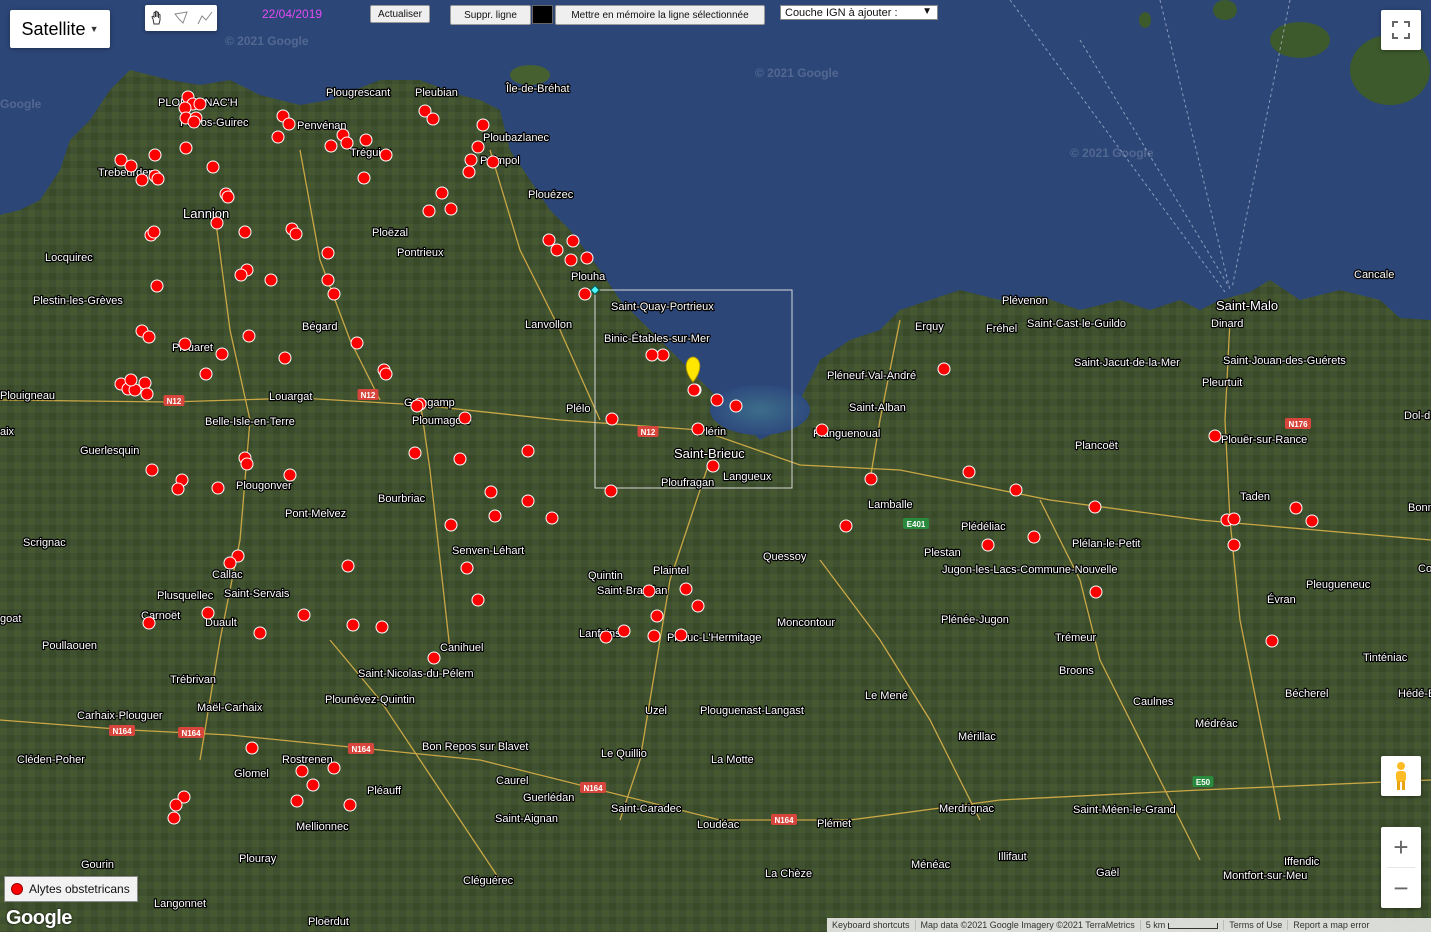  I want to click on fullscreen-button, so click(1401, 30).